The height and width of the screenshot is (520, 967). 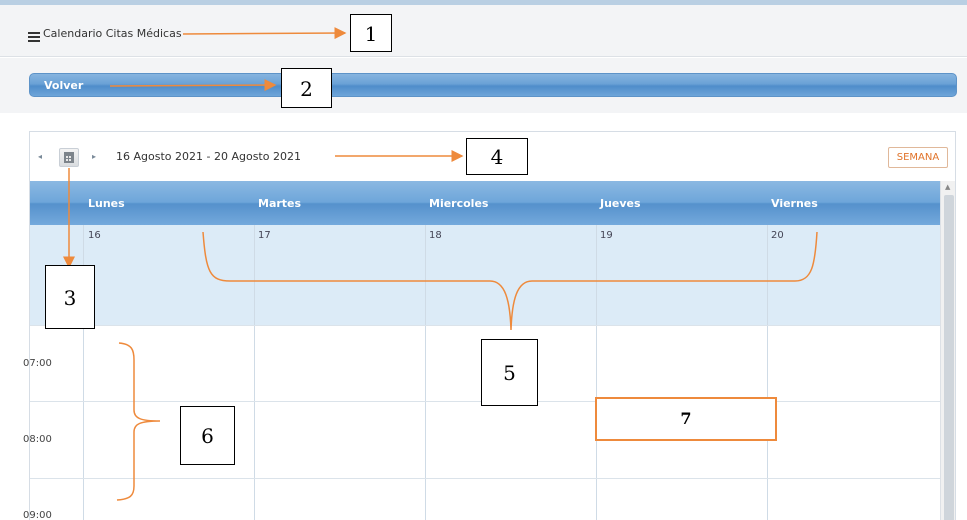 What do you see at coordinates (34, 37) in the screenshot?
I see `menu-icon` at bounding box center [34, 37].